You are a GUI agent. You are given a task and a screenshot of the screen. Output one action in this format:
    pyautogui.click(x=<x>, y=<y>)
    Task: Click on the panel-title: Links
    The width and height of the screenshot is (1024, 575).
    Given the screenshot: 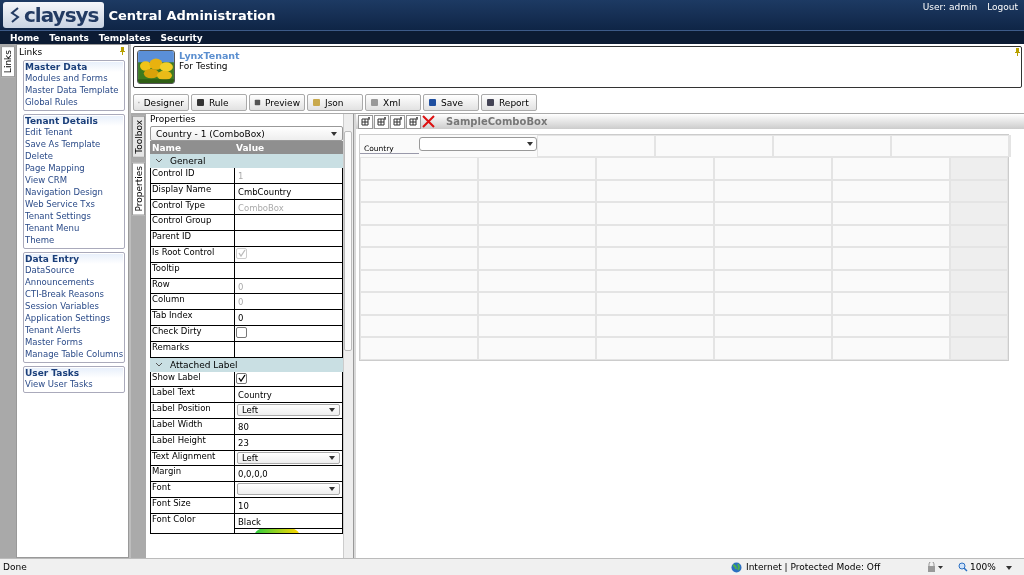 What is the action you would take?
    pyautogui.click(x=31, y=52)
    